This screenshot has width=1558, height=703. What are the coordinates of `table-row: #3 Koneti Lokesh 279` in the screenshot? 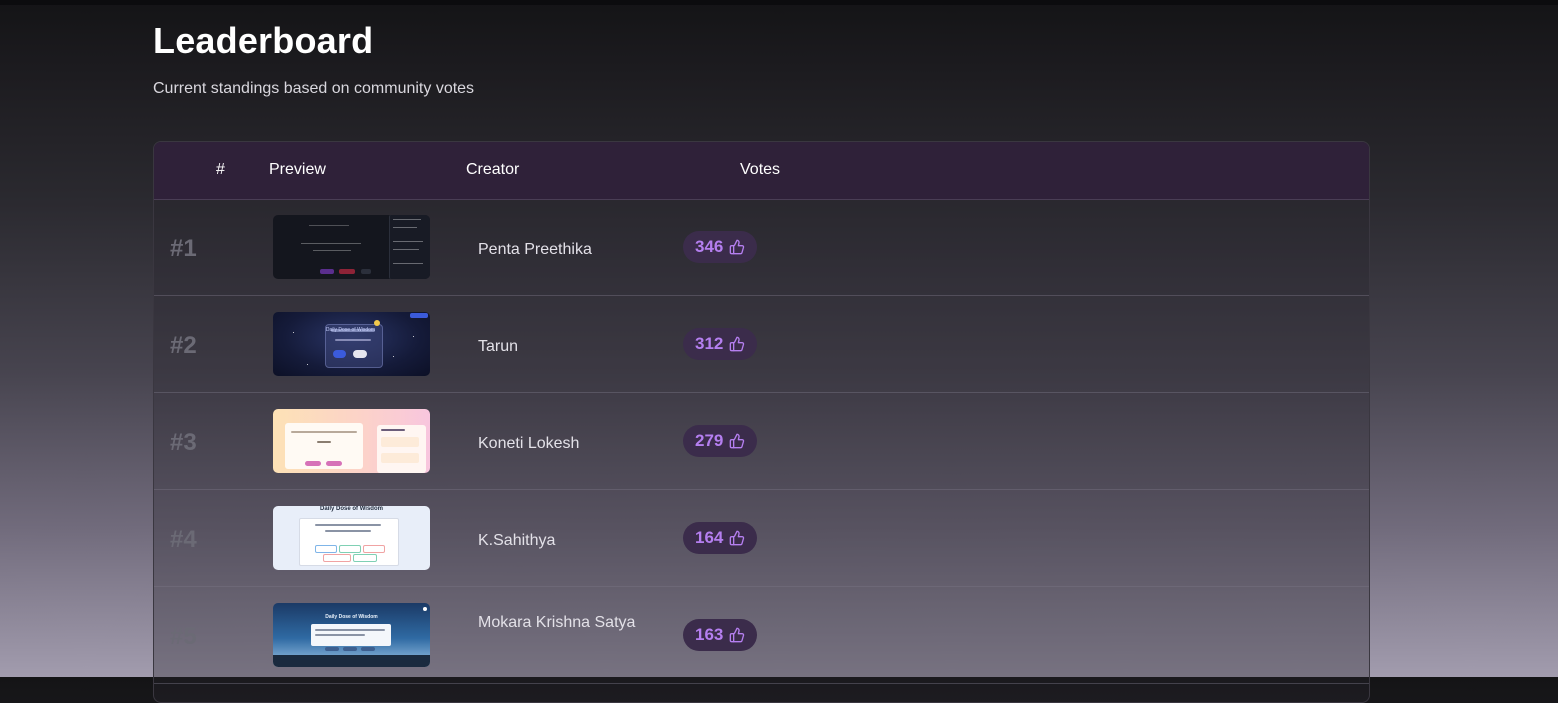 It's located at (761, 441).